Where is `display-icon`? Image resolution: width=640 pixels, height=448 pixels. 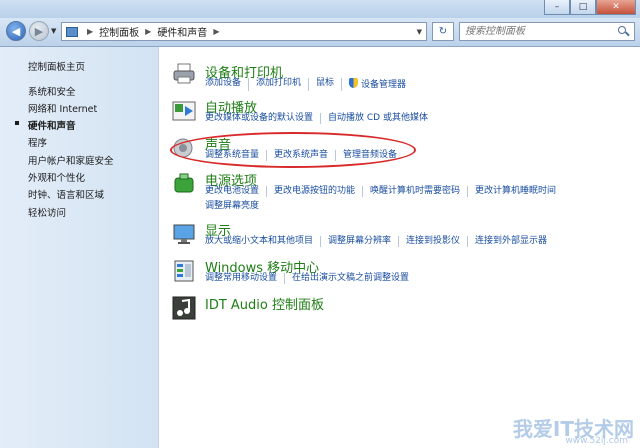
display-icon is located at coordinates (184, 234).